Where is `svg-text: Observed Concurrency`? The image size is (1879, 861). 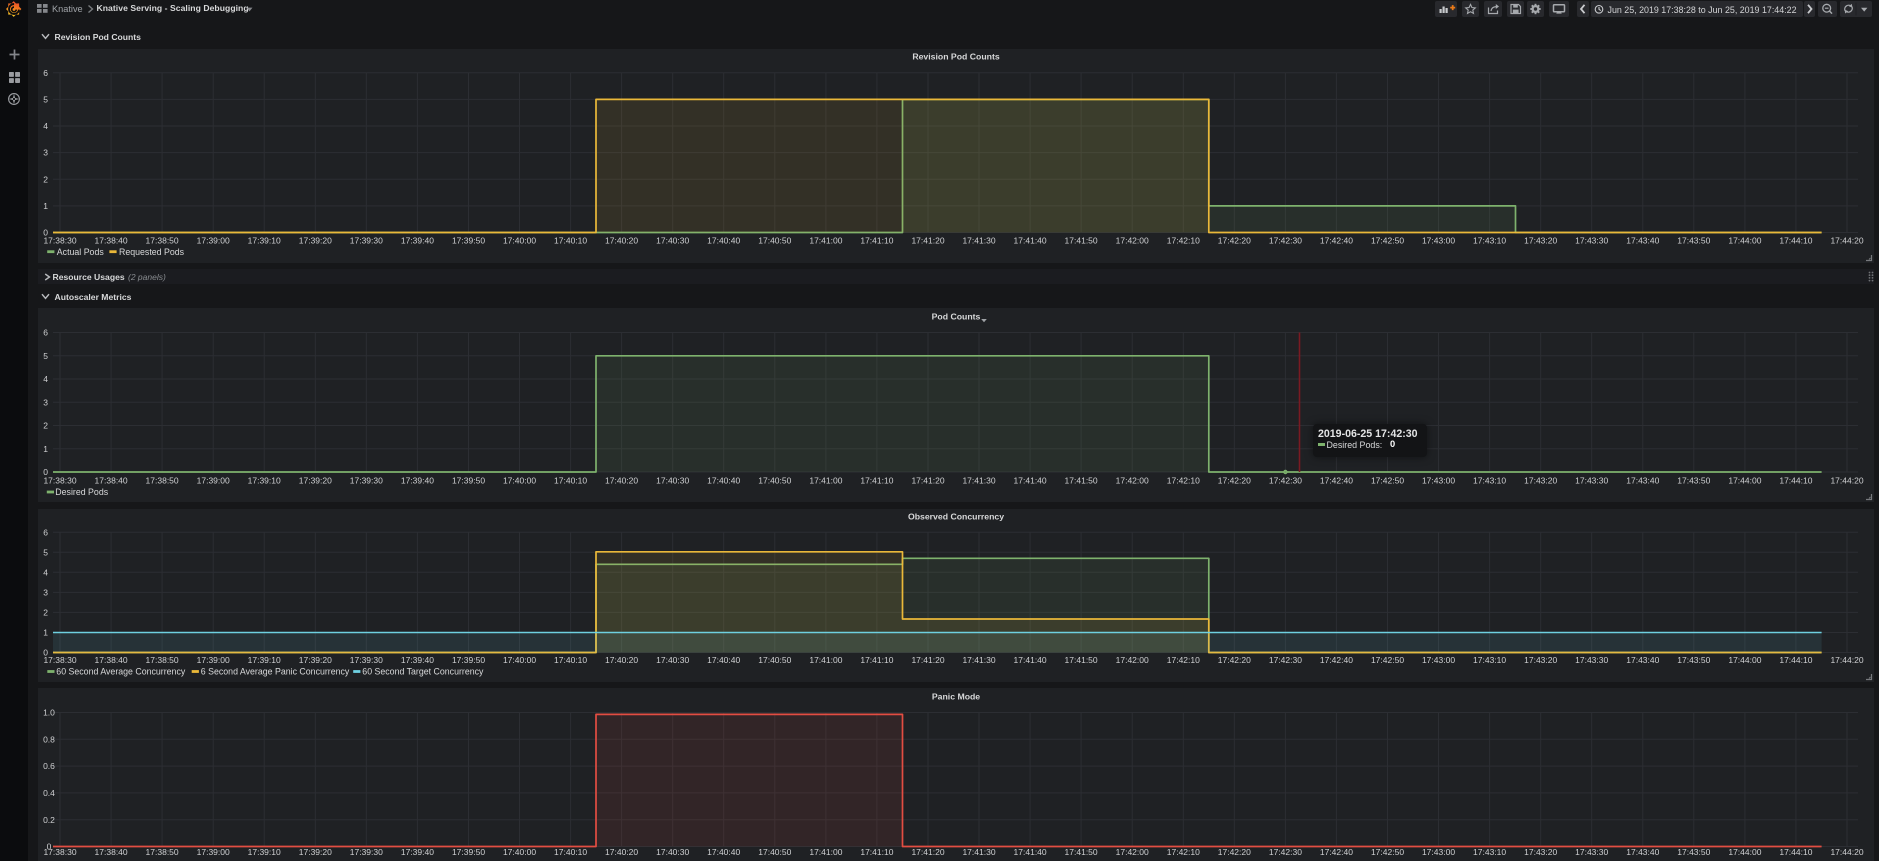
svg-text: Observed Concurrency is located at coordinates (956, 517).